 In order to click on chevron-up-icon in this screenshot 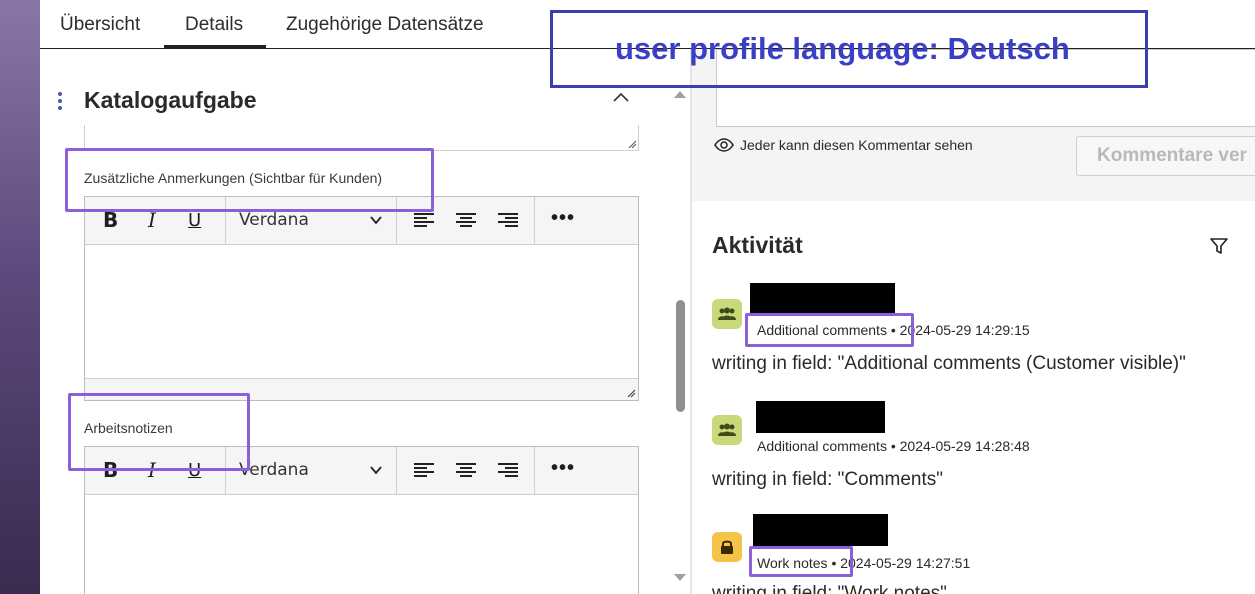, I will do `click(621, 98)`.